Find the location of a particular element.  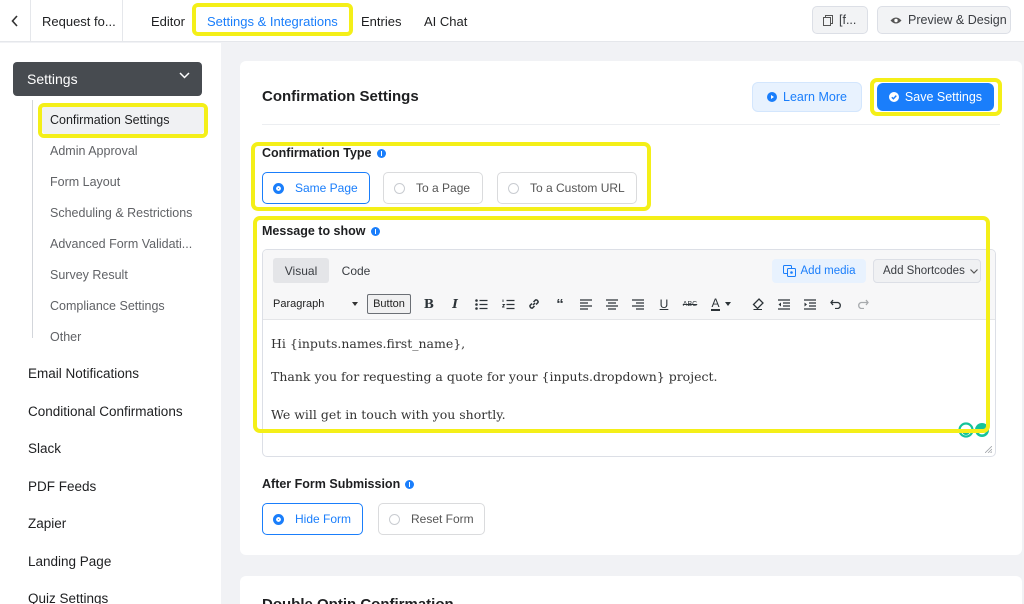

sidebar-item-quiz-settings: Quiz Settings is located at coordinates (68, 597).